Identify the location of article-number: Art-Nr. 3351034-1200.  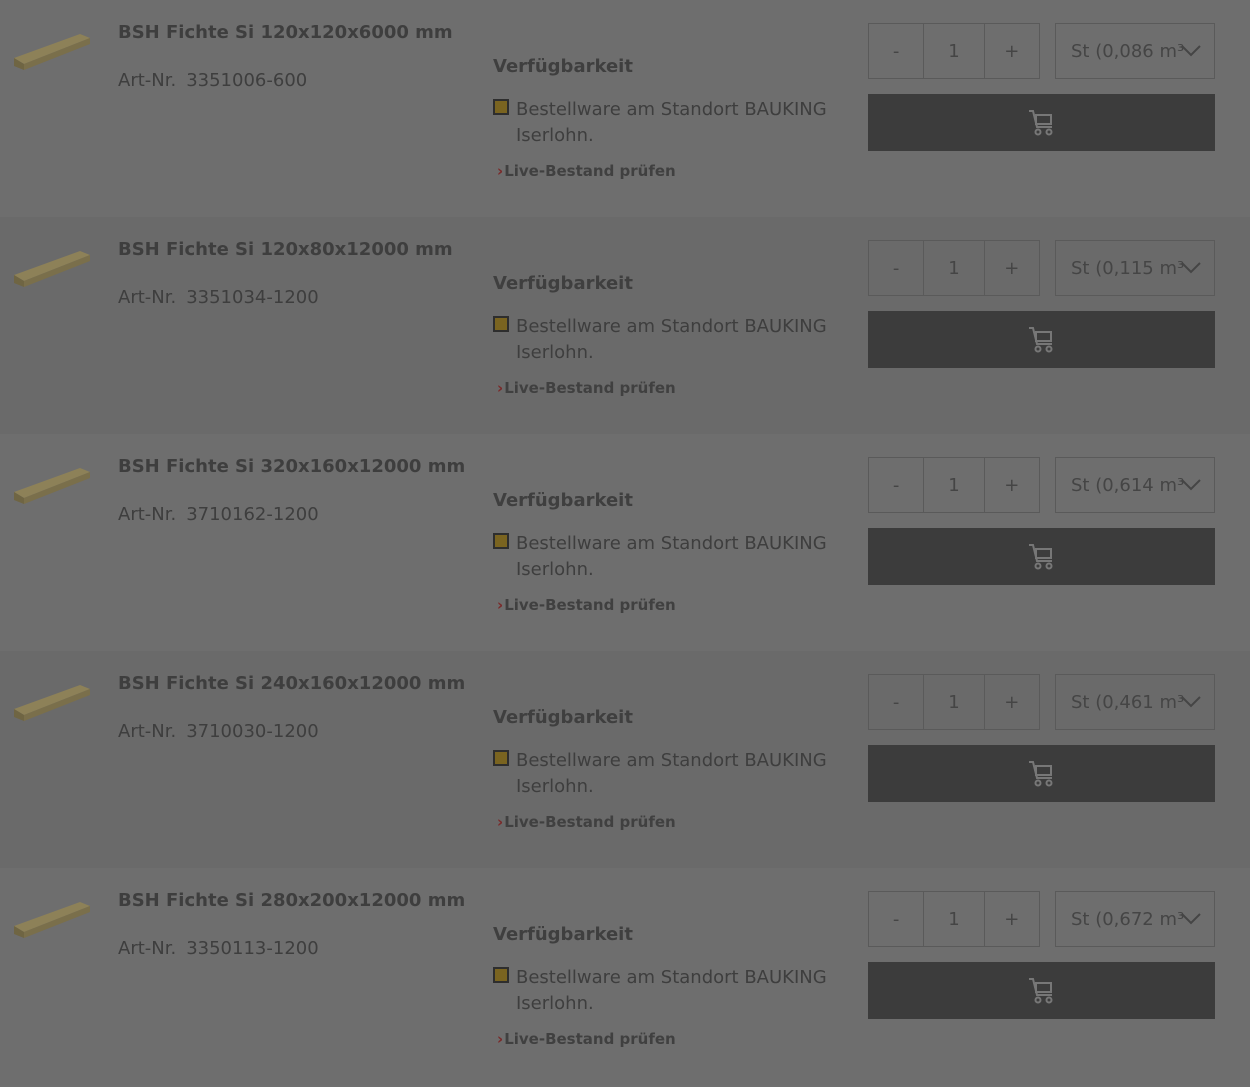
(218, 297).